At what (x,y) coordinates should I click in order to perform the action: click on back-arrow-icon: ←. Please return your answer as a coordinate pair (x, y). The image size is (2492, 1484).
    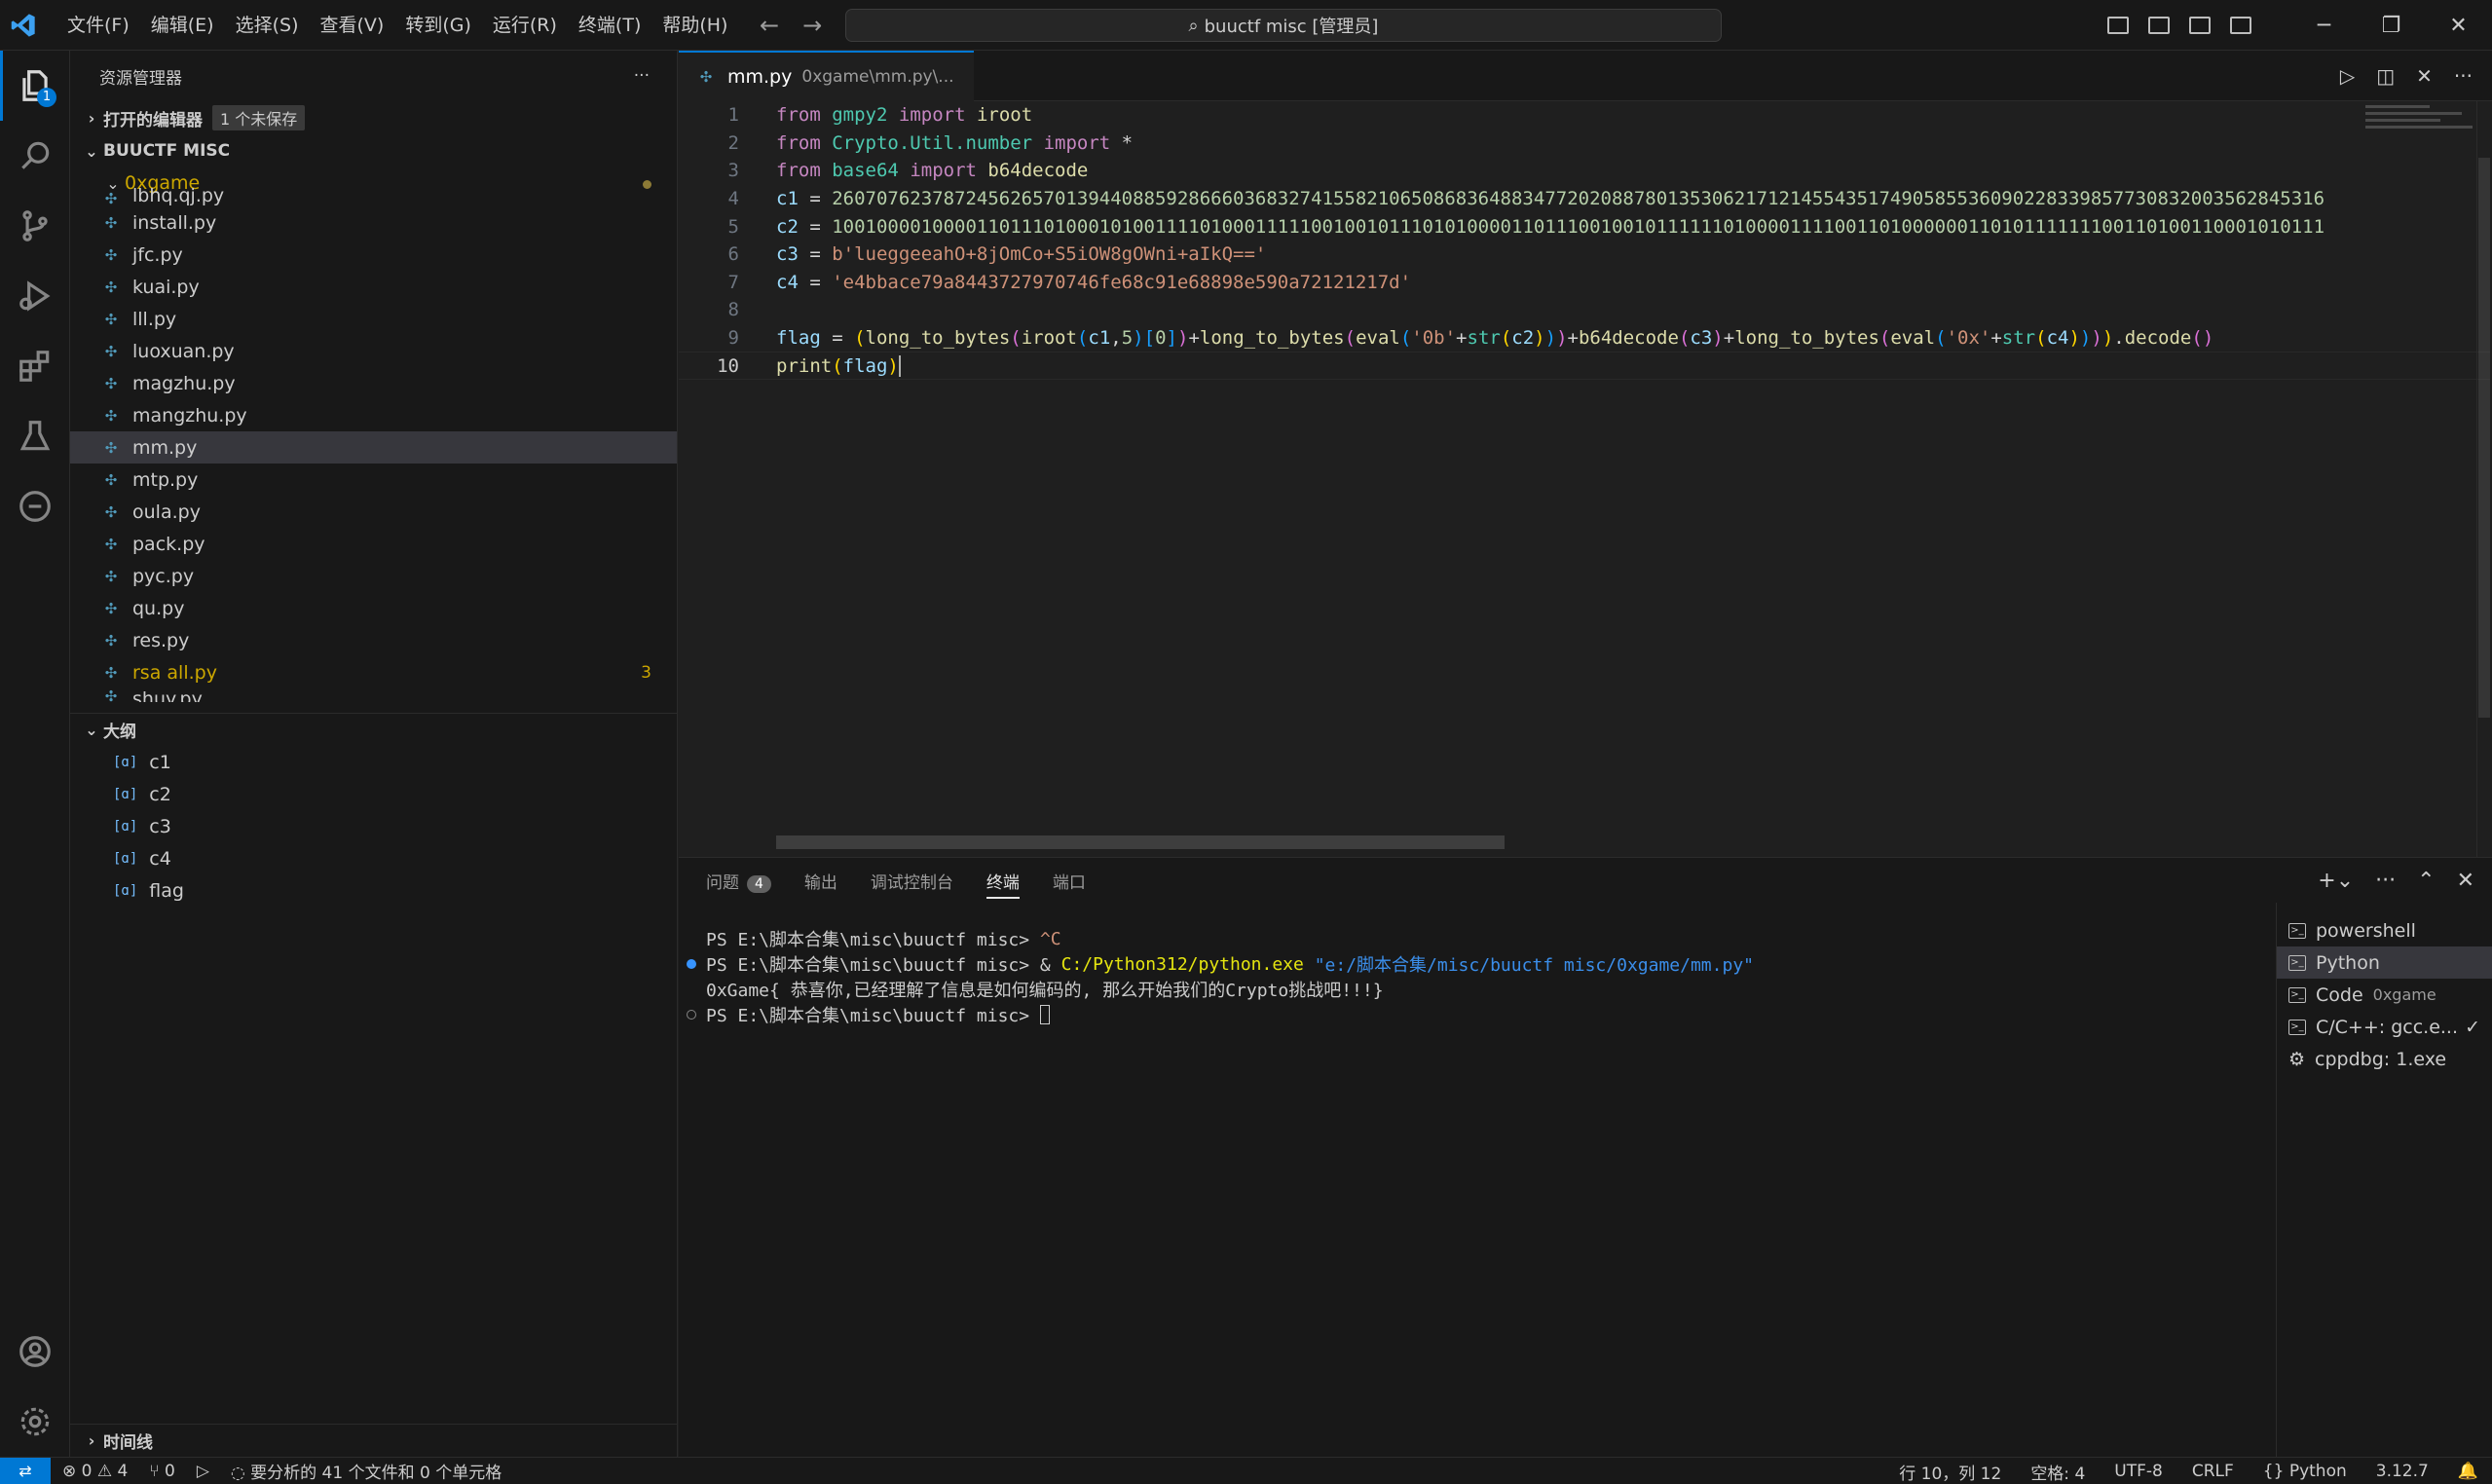
    Looking at the image, I should click on (769, 25).